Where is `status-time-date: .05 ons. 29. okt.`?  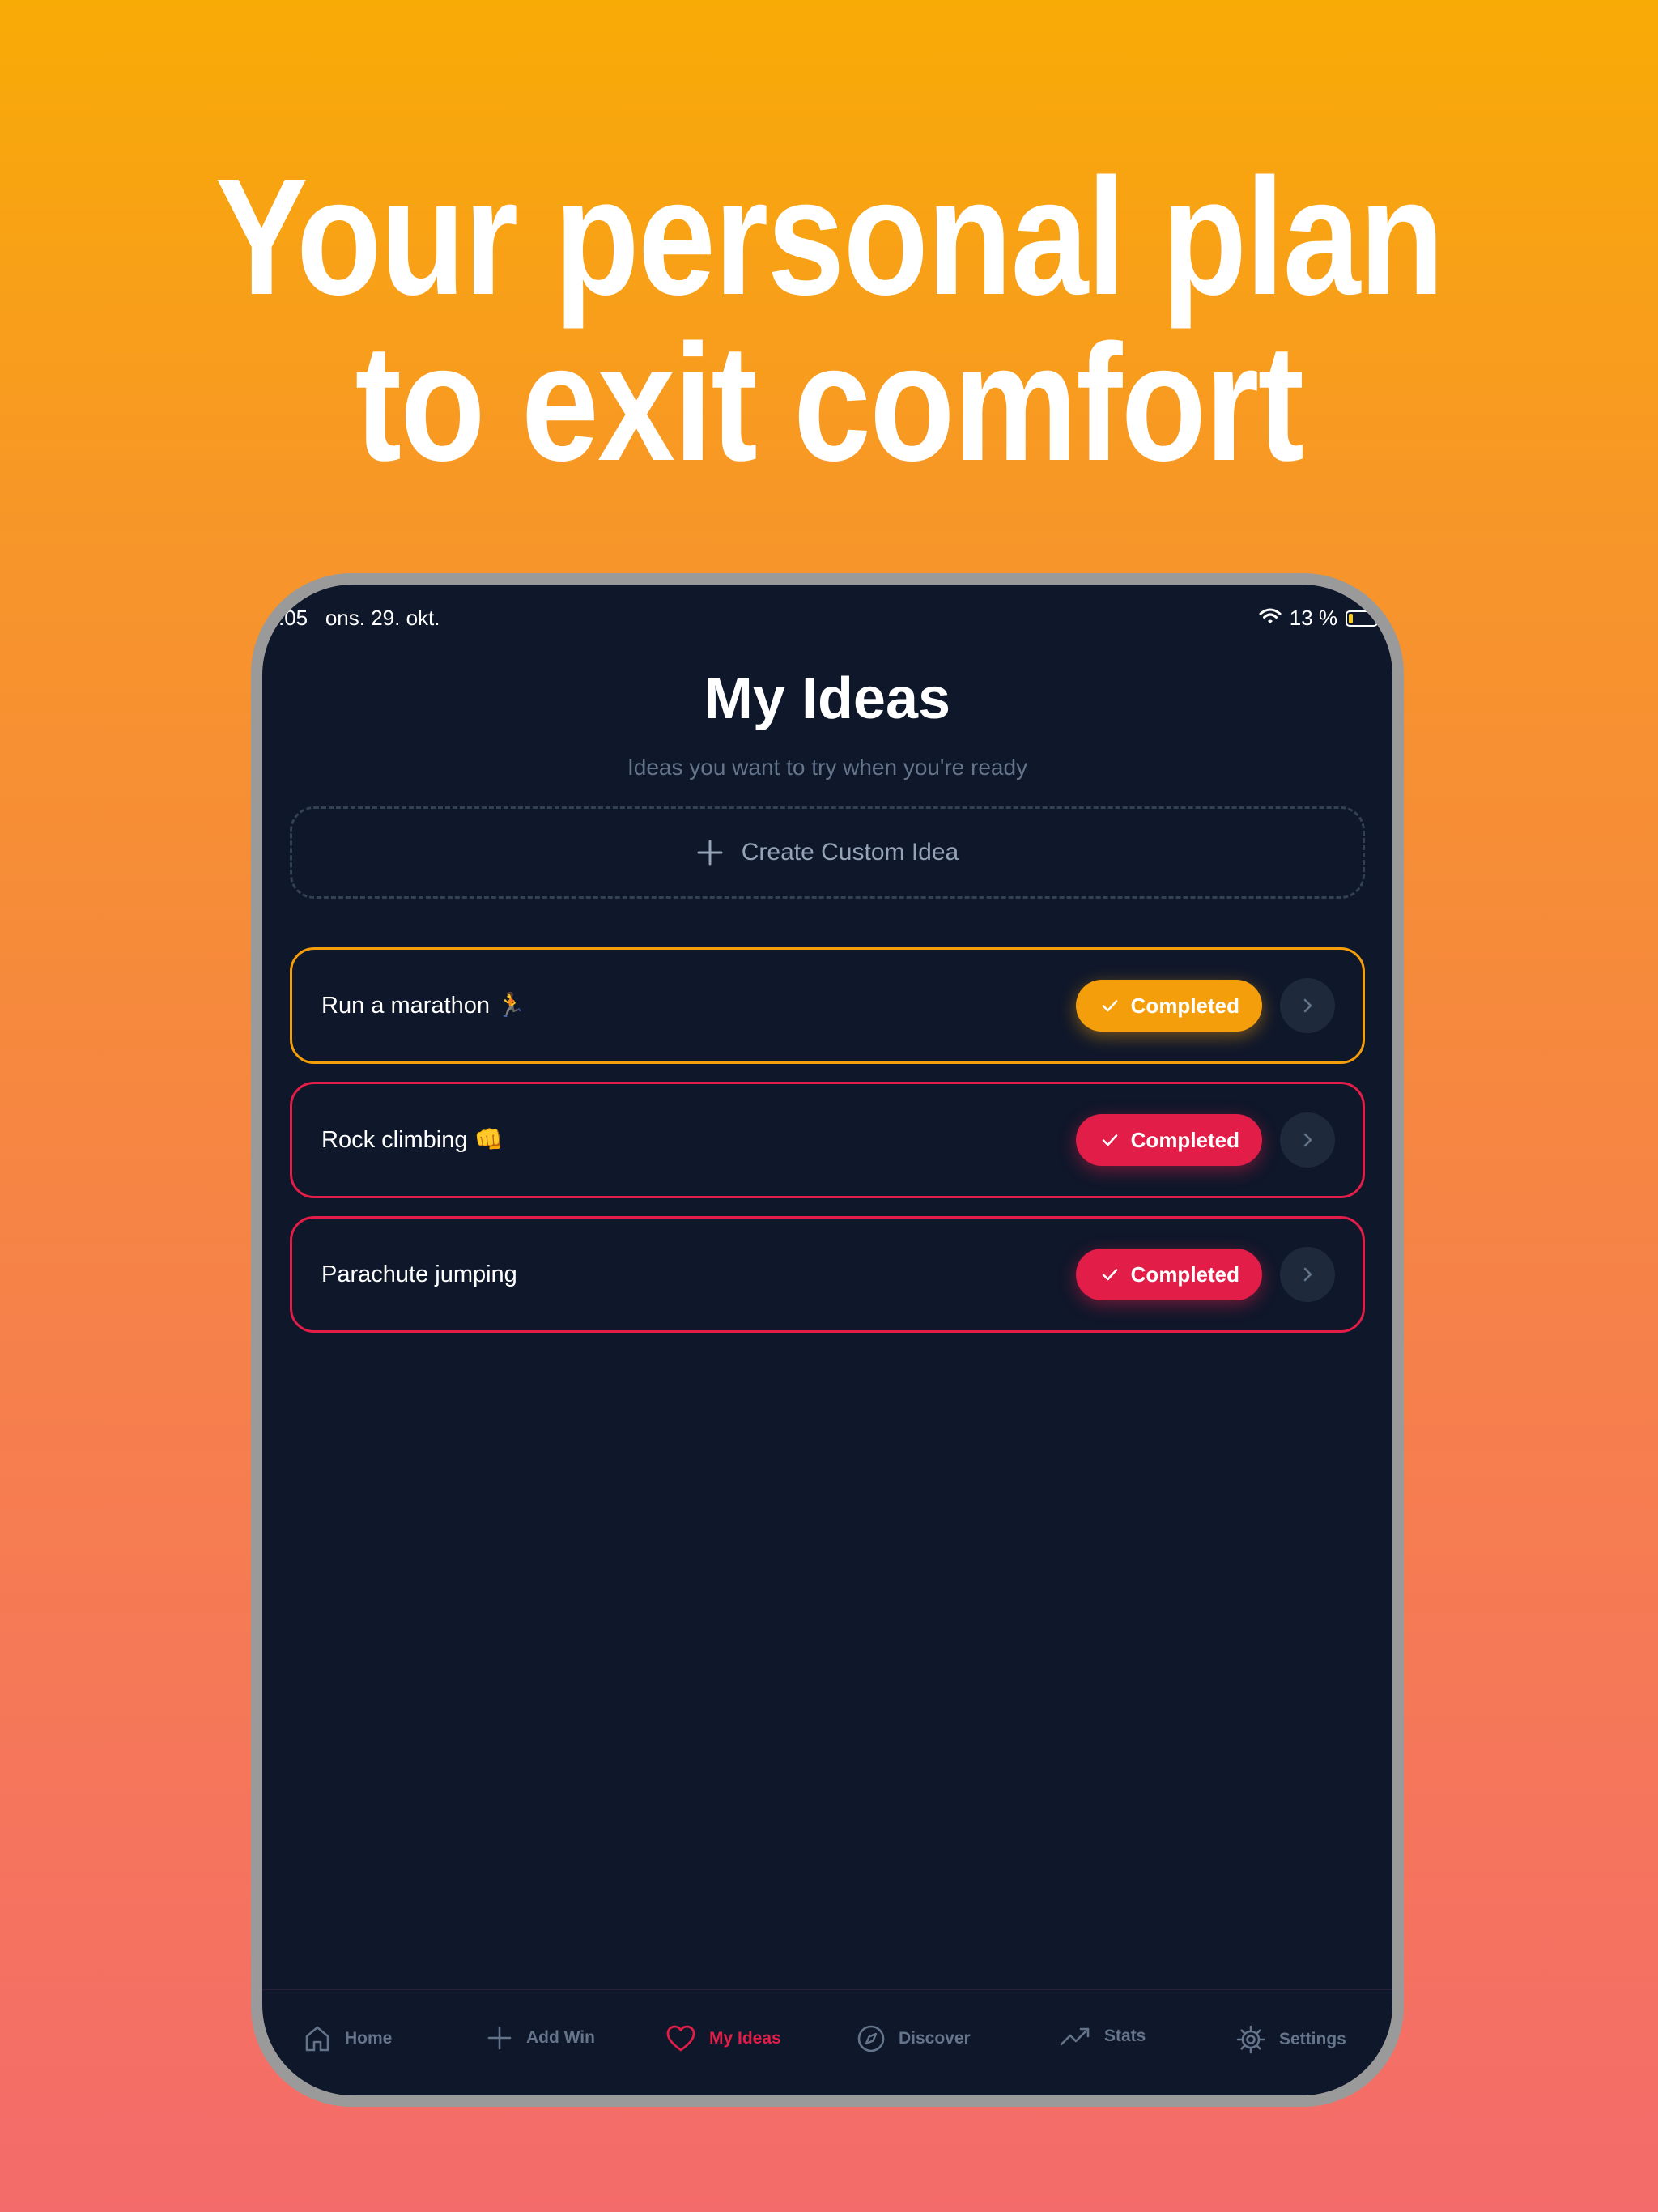 status-time-date: .05 ons. 29. okt. is located at coordinates (359, 619).